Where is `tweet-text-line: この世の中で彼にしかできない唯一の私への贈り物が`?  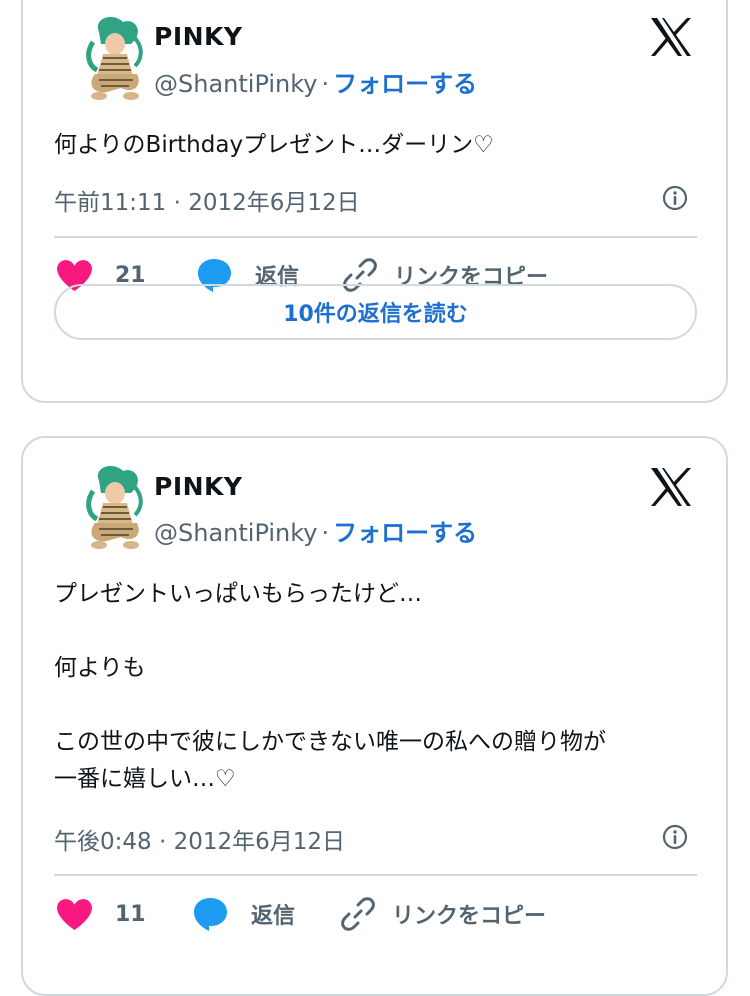
tweet-text-line: この世の中で彼にしかできない唯一の私への贈り物が is located at coordinates (330, 742).